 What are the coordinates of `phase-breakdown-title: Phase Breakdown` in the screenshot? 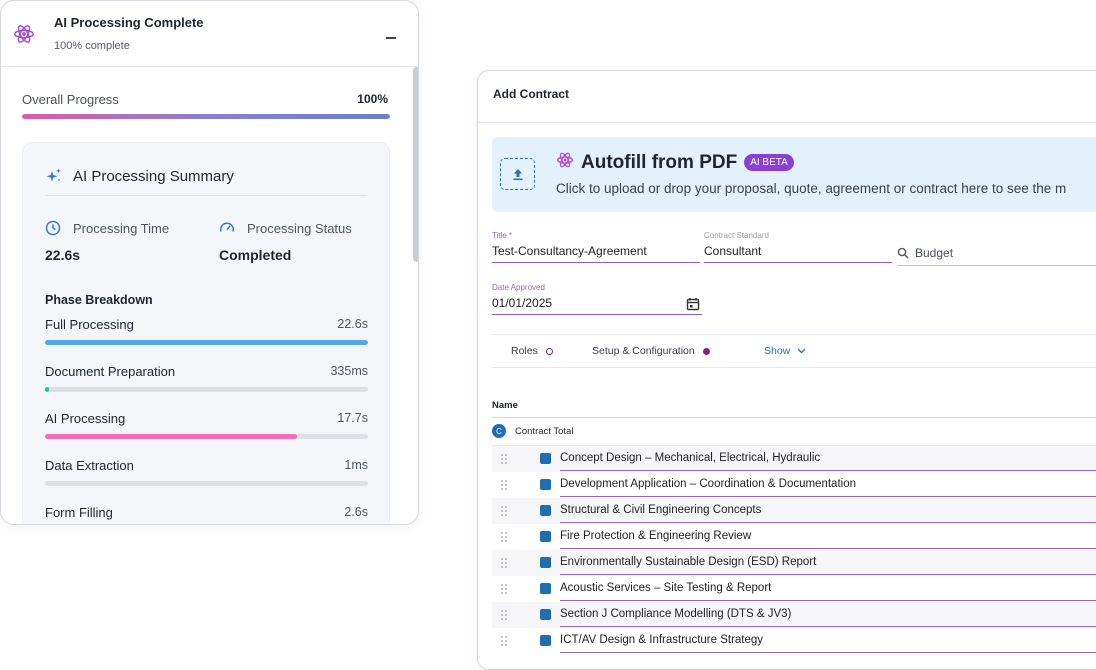 It's located at (99, 300).